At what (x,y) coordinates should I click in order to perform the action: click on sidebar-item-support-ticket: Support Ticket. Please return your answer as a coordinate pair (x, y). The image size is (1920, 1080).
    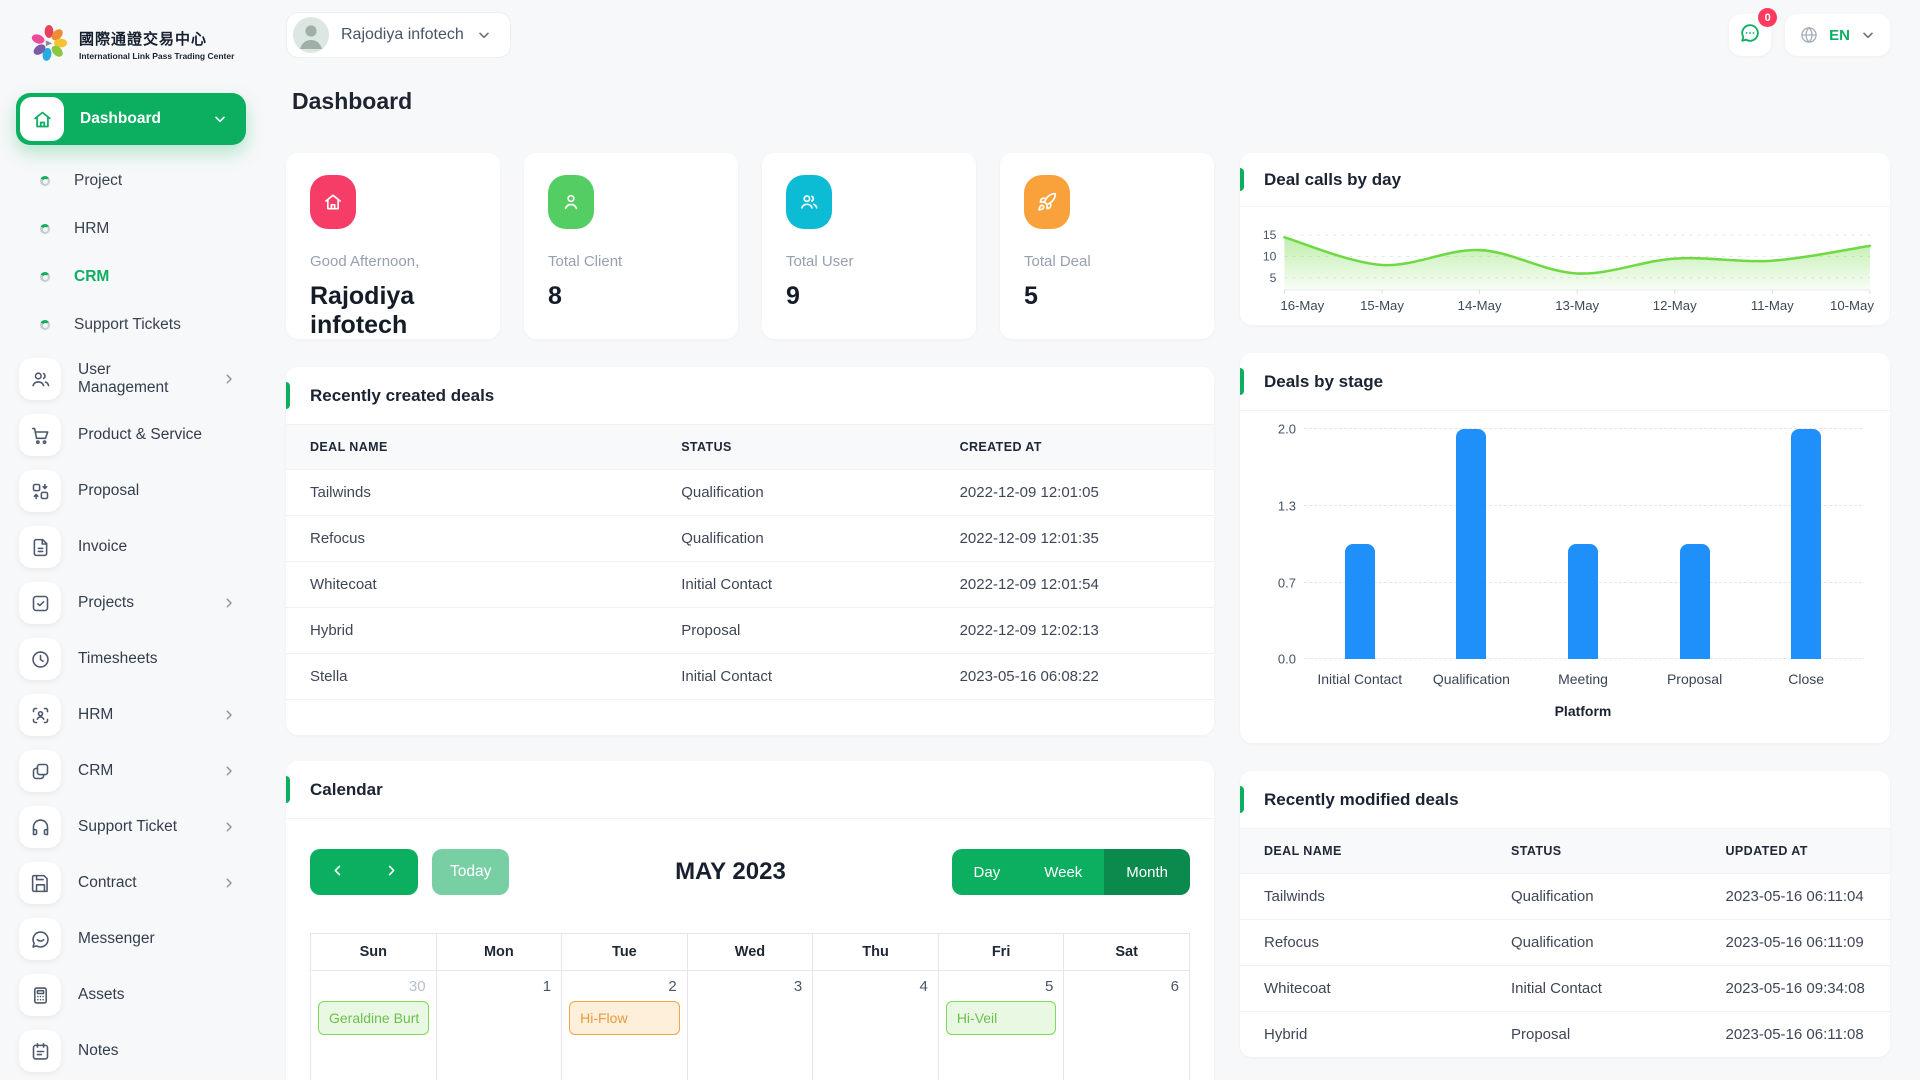
    Looking at the image, I should click on (131, 827).